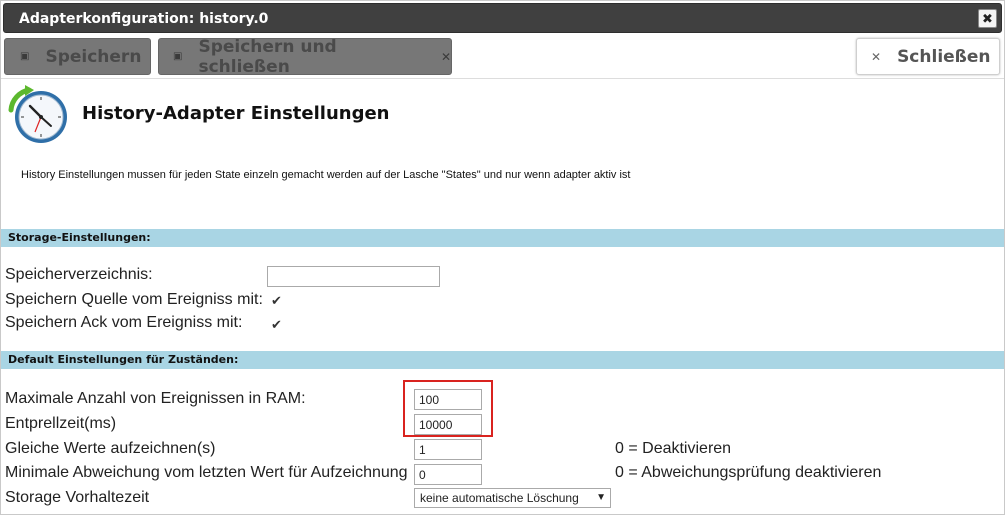  What do you see at coordinates (448, 449) in the screenshot?
I see `same-values-input` at bounding box center [448, 449].